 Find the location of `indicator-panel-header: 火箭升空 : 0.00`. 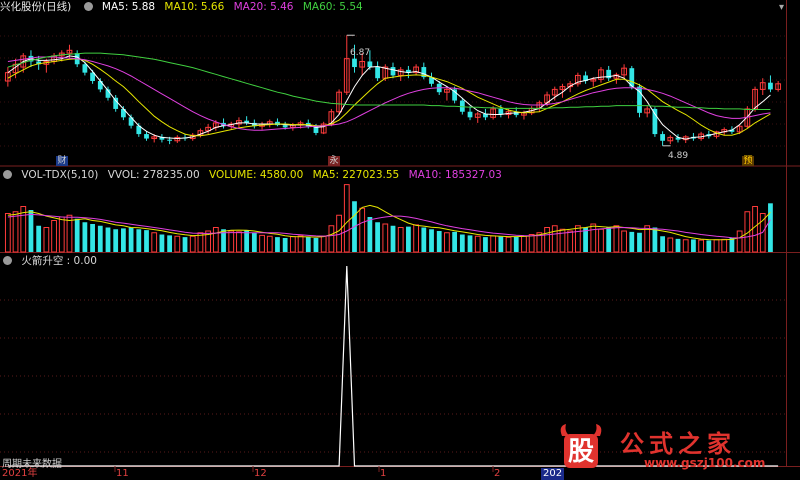

indicator-panel-header: 火箭升空 : 0.00 is located at coordinates (51, 261).